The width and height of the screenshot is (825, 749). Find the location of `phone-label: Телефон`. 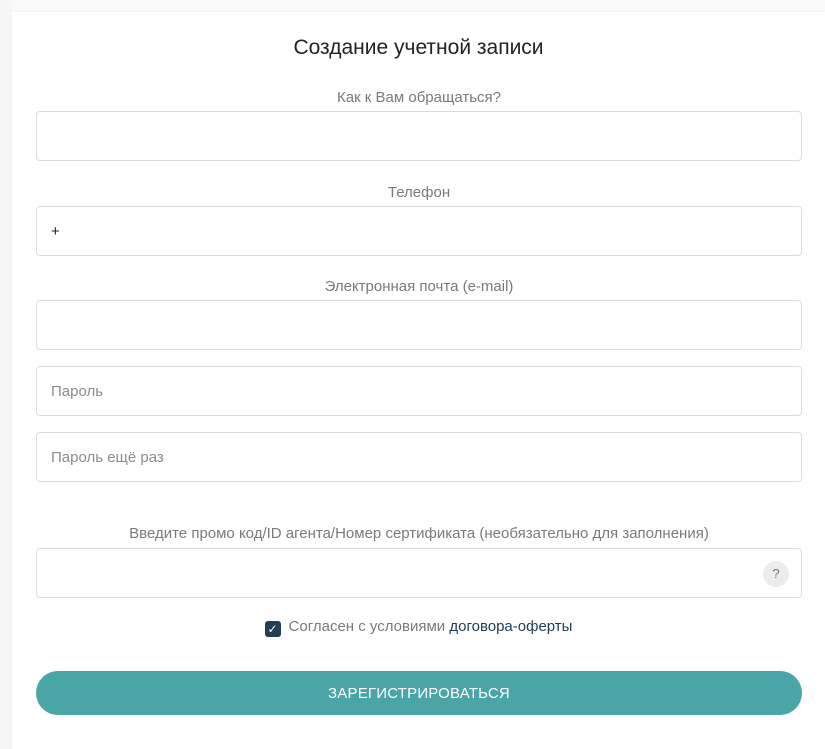

phone-label: Телефон is located at coordinates (419, 192).